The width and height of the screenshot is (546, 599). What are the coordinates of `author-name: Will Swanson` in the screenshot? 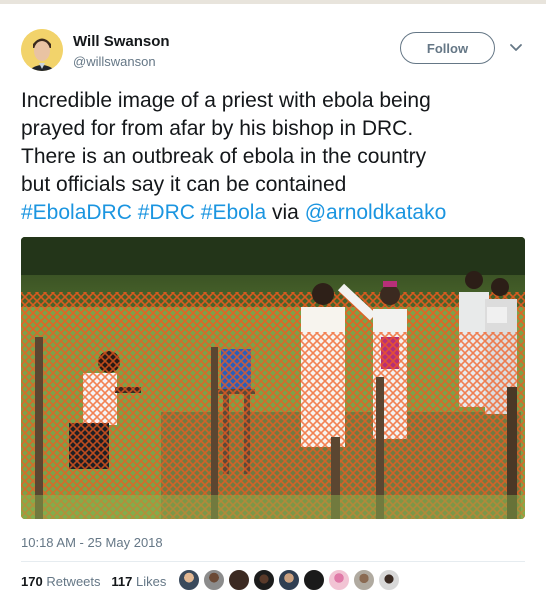 It's located at (121, 41).